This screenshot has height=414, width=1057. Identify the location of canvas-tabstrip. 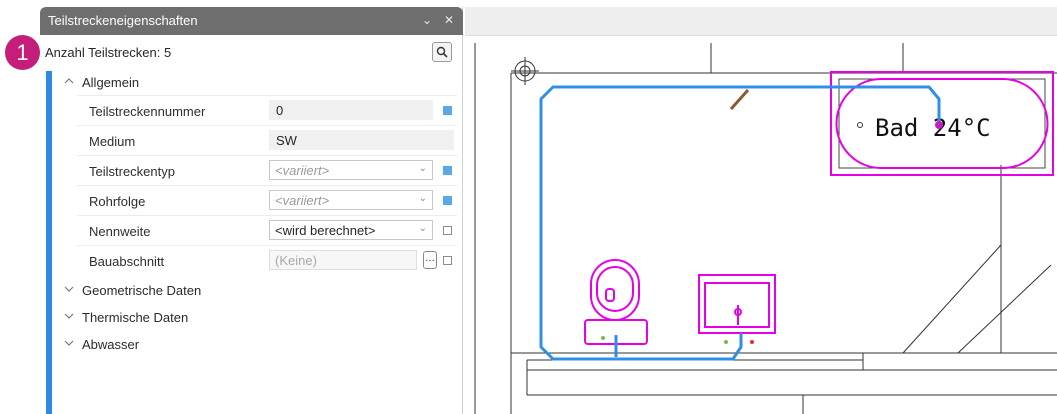
(761, 21).